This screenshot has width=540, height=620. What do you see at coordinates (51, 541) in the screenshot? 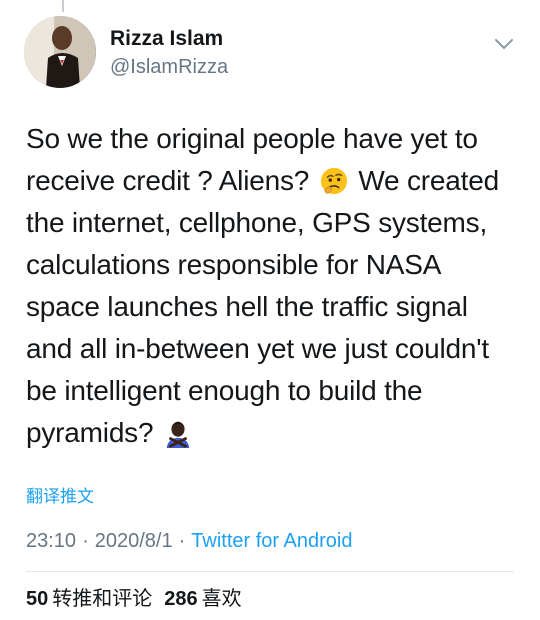
I see `tweet-time: 23:10` at bounding box center [51, 541].